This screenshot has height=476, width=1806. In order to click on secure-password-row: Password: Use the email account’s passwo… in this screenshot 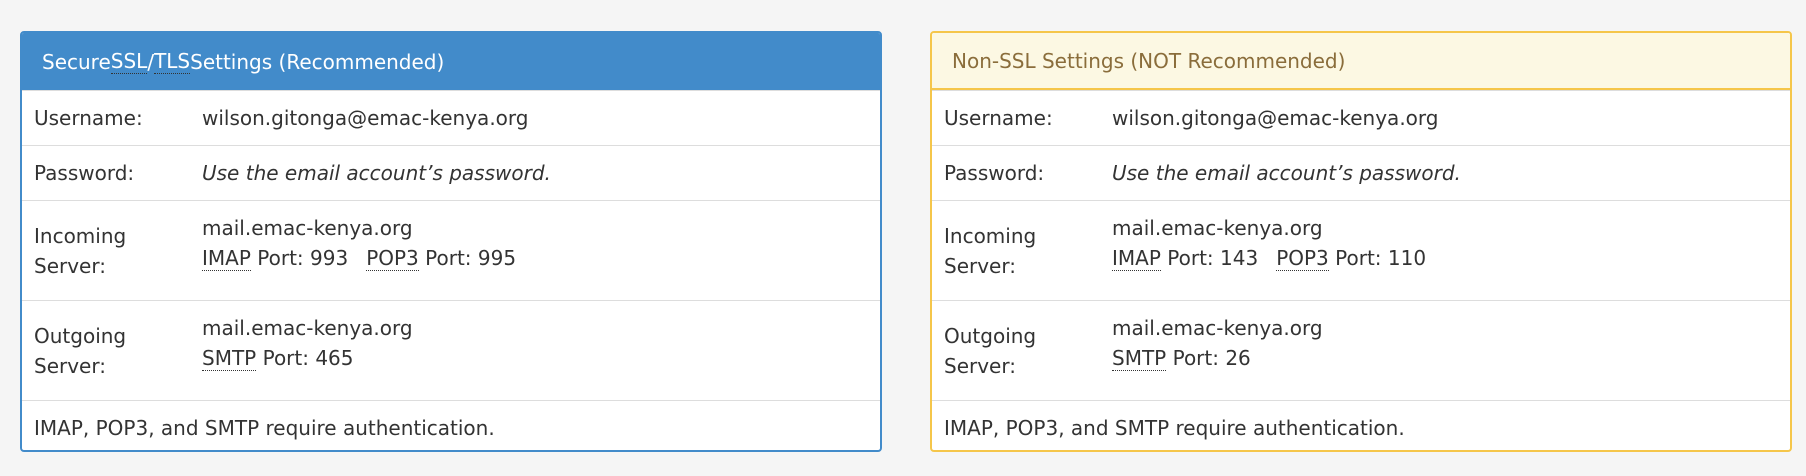, I will do `click(451, 172)`.